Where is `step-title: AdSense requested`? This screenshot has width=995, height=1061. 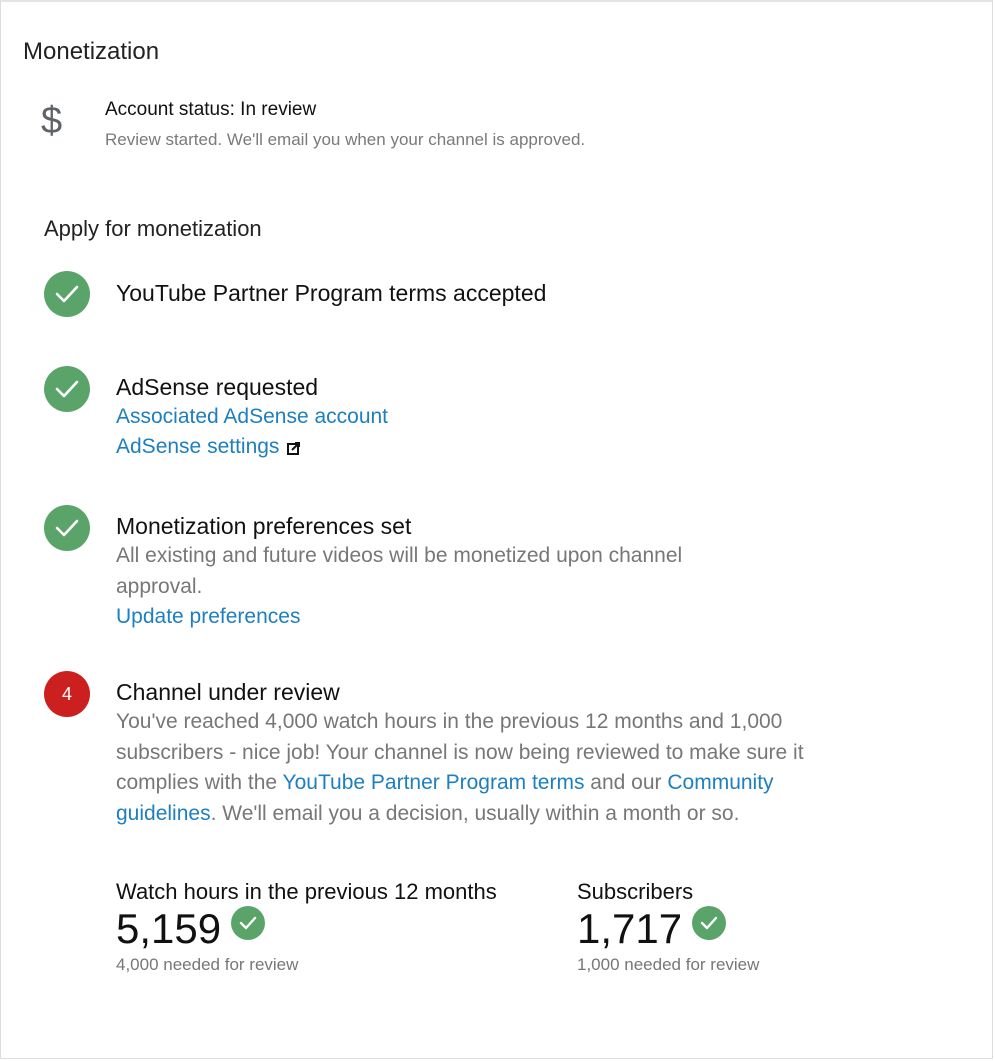
step-title: AdSense requested is located at coordinates (217, 387).